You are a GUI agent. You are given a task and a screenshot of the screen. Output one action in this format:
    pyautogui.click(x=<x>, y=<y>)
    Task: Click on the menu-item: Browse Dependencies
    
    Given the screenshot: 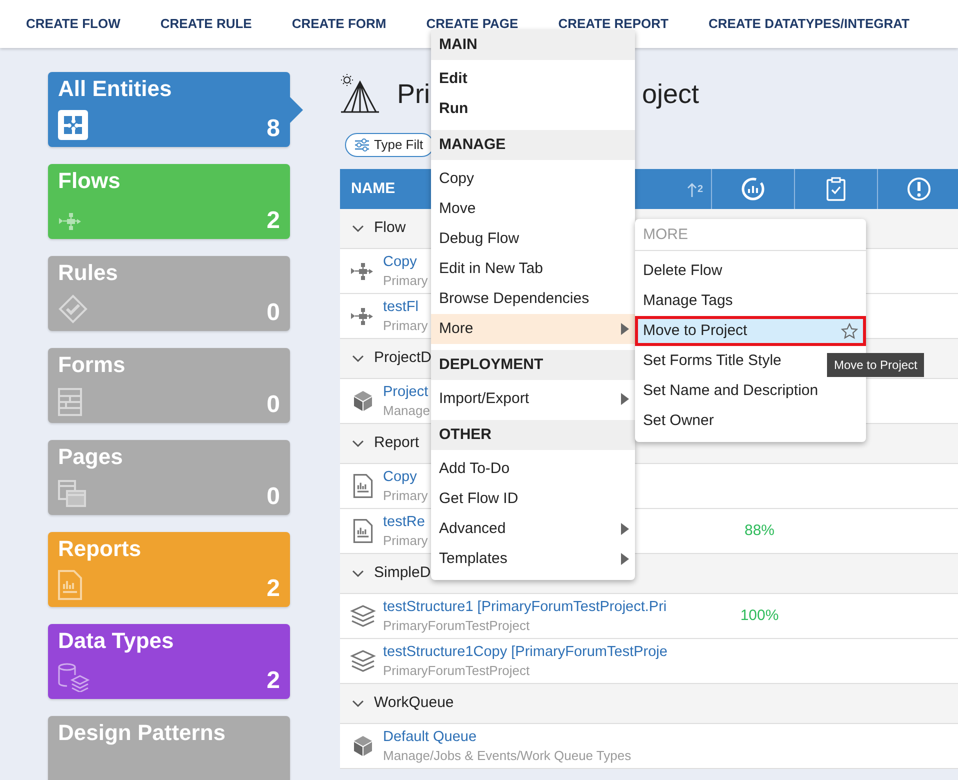 What is the action you would take?
    pyautogui.click(x=533, y=299)
    